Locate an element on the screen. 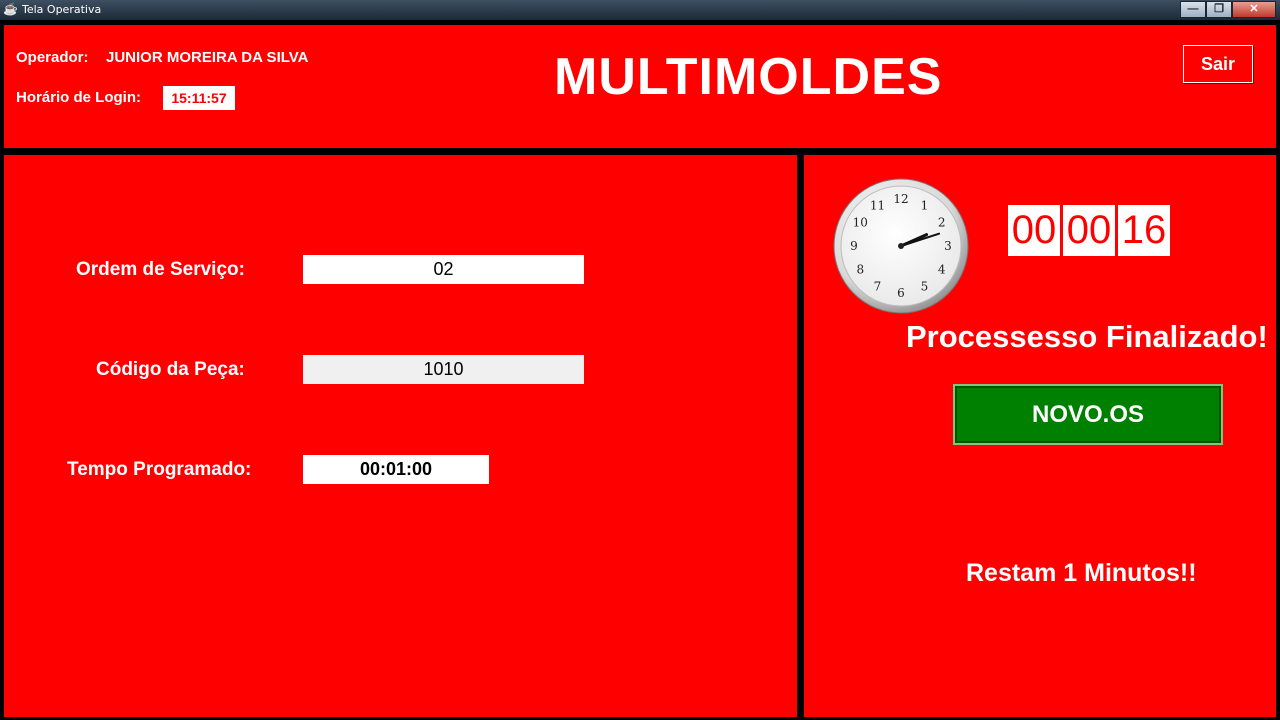 The width and height of the screenshot is (1280, 720). status-message: Processesso Finalizado! is located at coordinates (1087, 336).